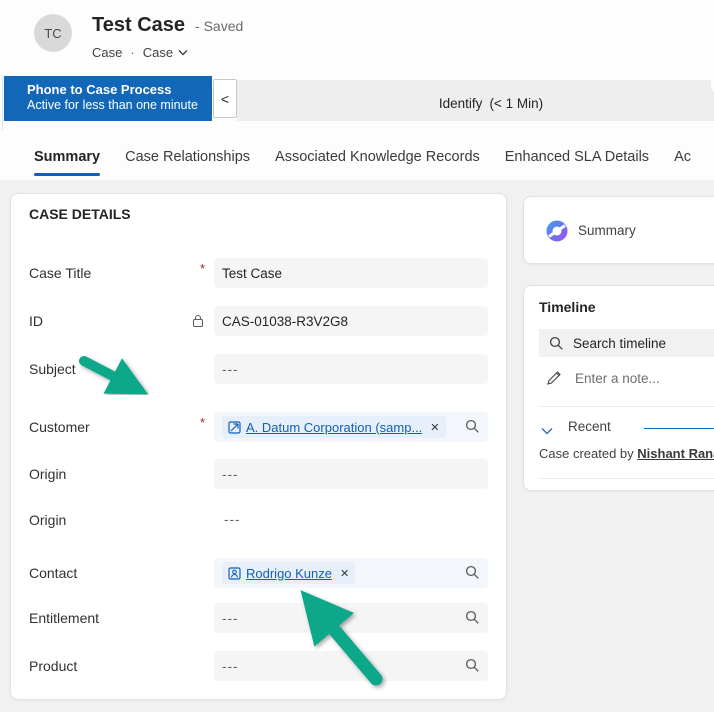  I want to click on pencil-icon, so click(554, 378).